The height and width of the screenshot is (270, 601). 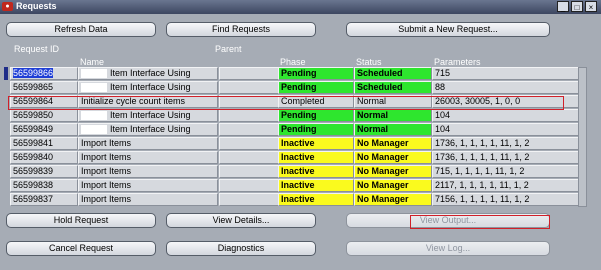 What do you see at coordinates (383, 171) in the screenshot?
I see `status-cell-text: No Manager` at bounding box center [383, 171].